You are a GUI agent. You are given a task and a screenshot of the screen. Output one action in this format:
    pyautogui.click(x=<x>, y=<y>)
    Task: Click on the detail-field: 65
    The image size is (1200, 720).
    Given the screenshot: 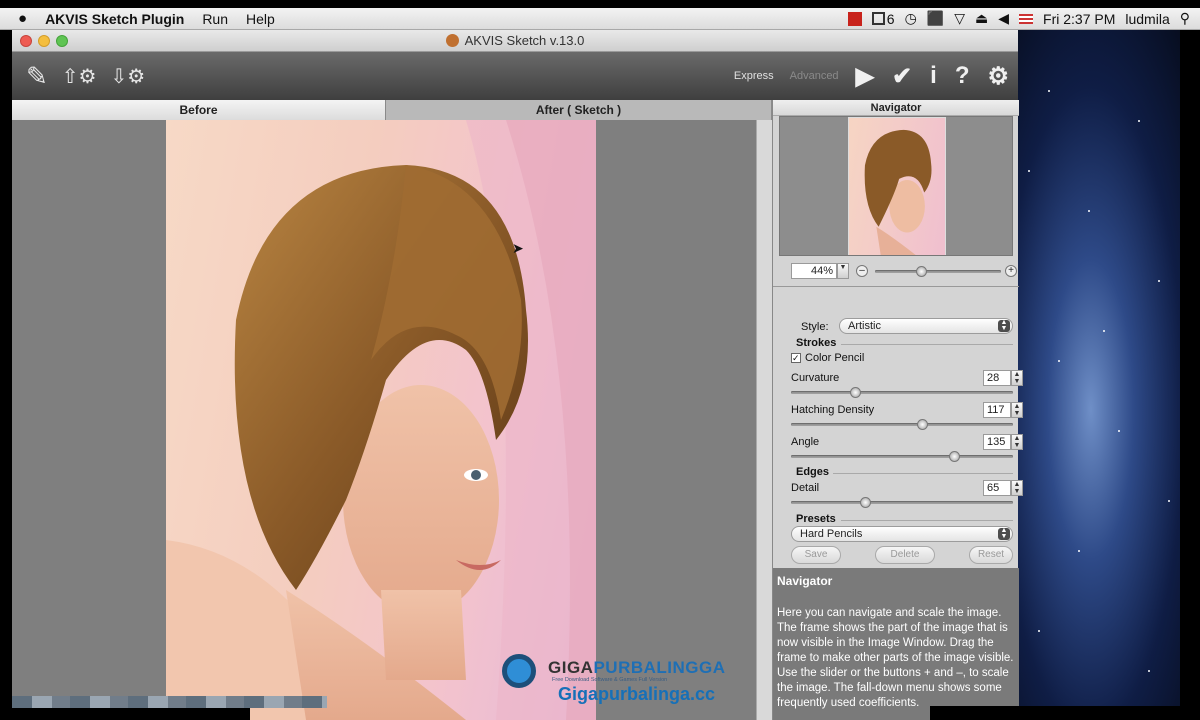 What is the action you would take?
    pyautogui.click(x=997, y=488)
    